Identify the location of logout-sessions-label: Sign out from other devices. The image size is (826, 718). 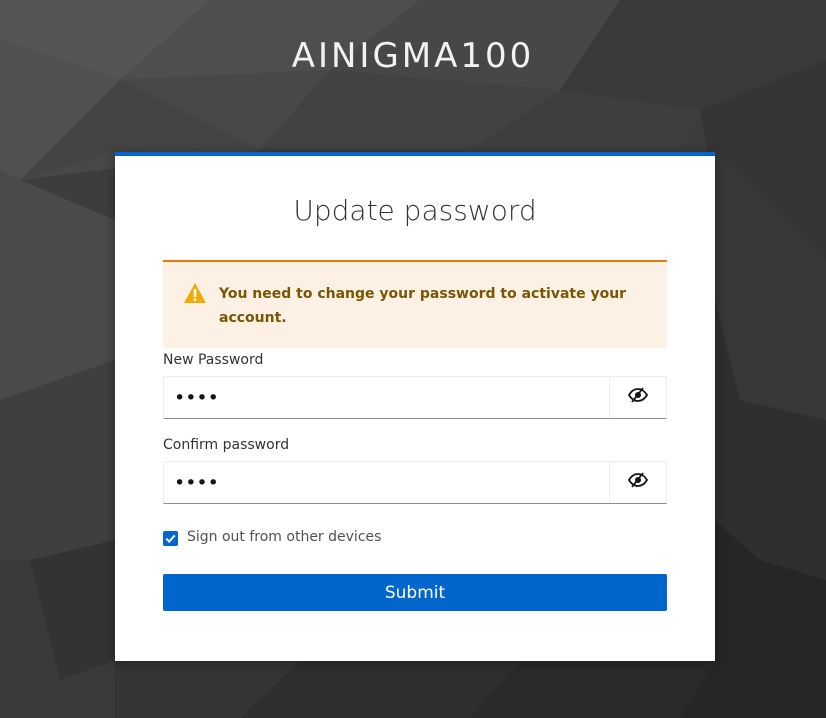
(284, 537).